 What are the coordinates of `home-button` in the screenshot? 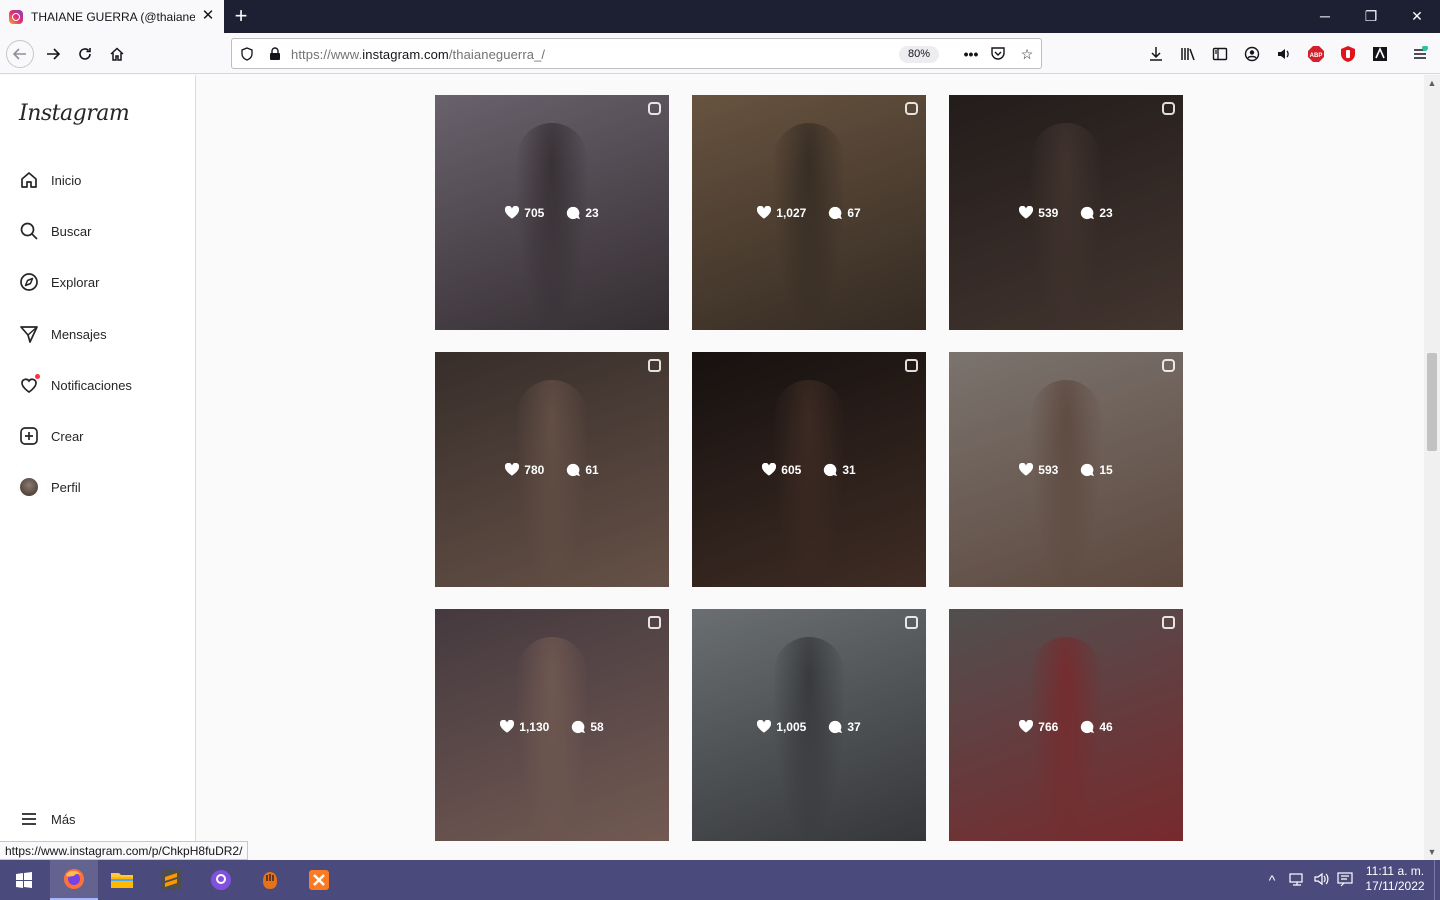 It's located at (117, 54).